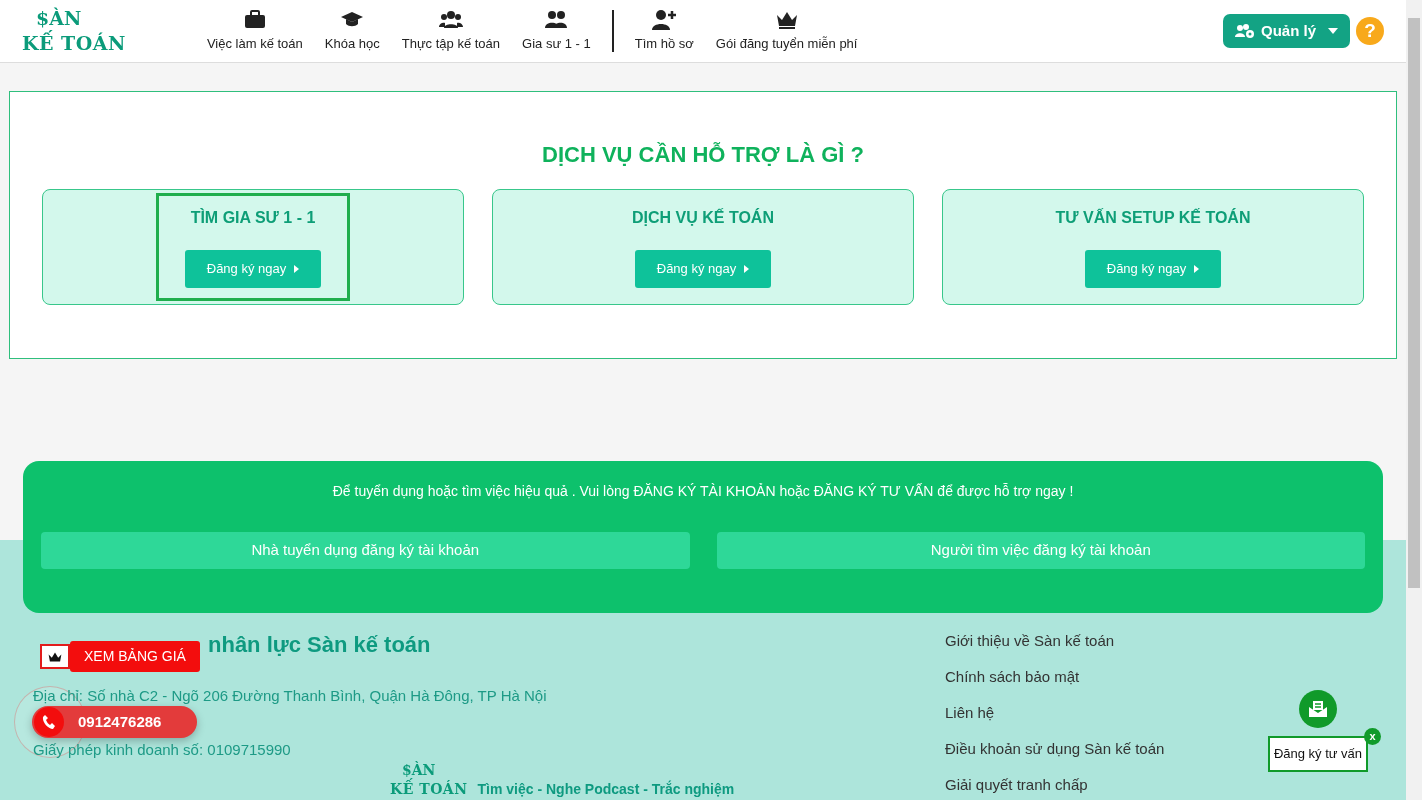 Image resolution: width=1422 pixels, height=800 pixels. What do you see at coordinates (290, 696) in the screenshot?
I see `contact-info: Địa chỉ: Số nhà C2 - Ngõ 206 Đường Thanh Bình, Quận Hà Đông, TP Hà Nội` at bounding box center [290, 696].